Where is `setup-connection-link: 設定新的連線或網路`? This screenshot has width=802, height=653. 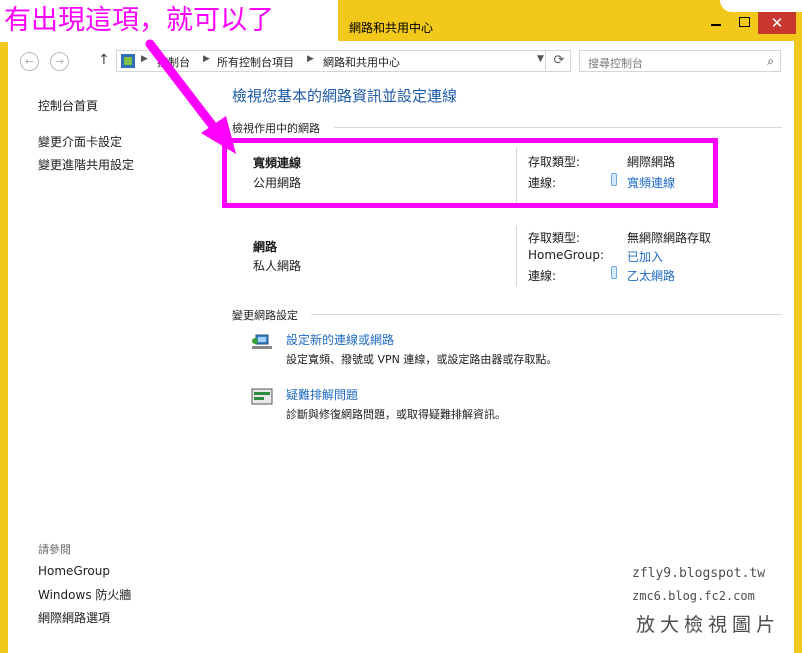
setup-connection-link: 設定新的連線或網路 is located at coordinates (340, 339).